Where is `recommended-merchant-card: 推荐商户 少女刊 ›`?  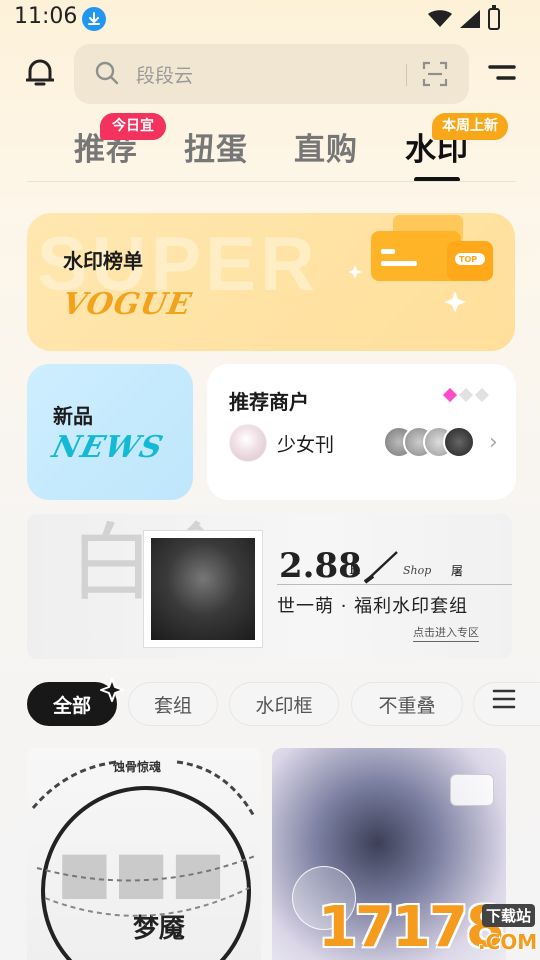 recommended-merchant-card: 推荐商户 少女刊 › is located at coordinates (361, 432).